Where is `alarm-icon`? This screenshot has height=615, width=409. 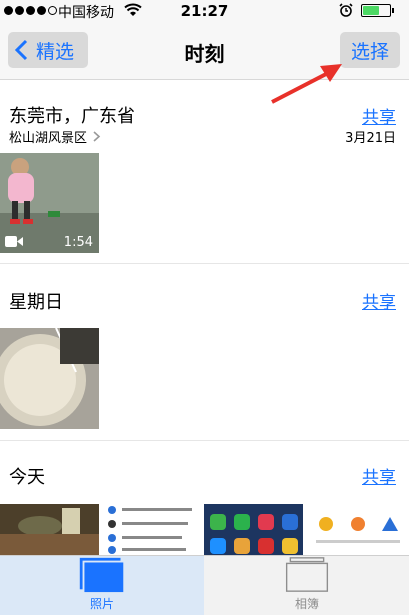
alarm-icon is located at coordinates (346, 10).